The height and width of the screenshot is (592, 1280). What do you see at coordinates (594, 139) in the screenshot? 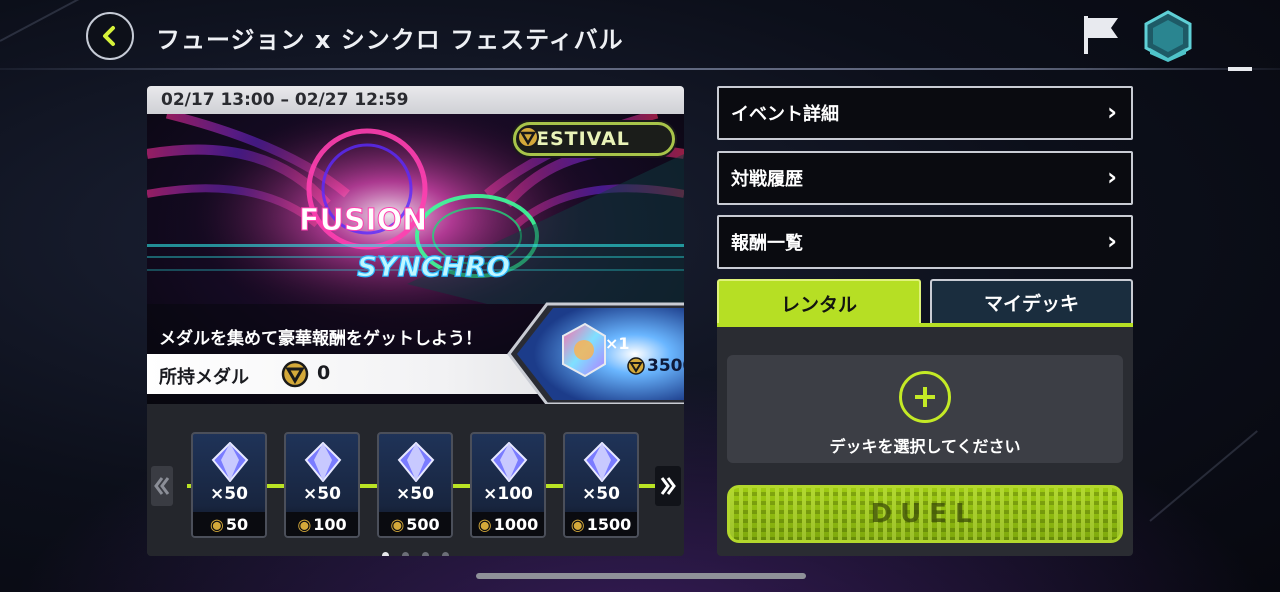
I see `festival-badge: FESTIVAL` at bounding box center [594, 139].